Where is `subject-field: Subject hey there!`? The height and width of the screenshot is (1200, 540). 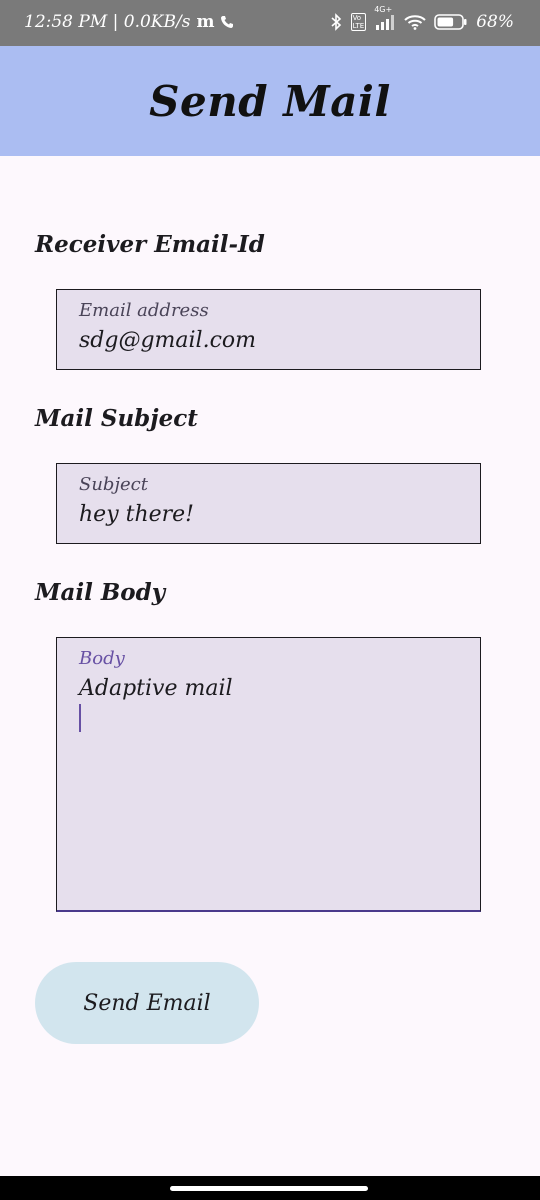
subject-field: Subject hey there! is located at coordinates (268, 503).